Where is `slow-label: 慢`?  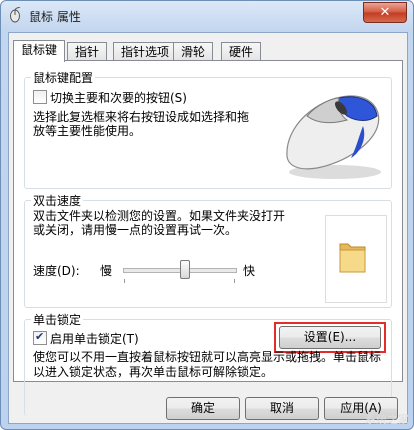
slow-label: 慢 is located at coordinates (106, 271).